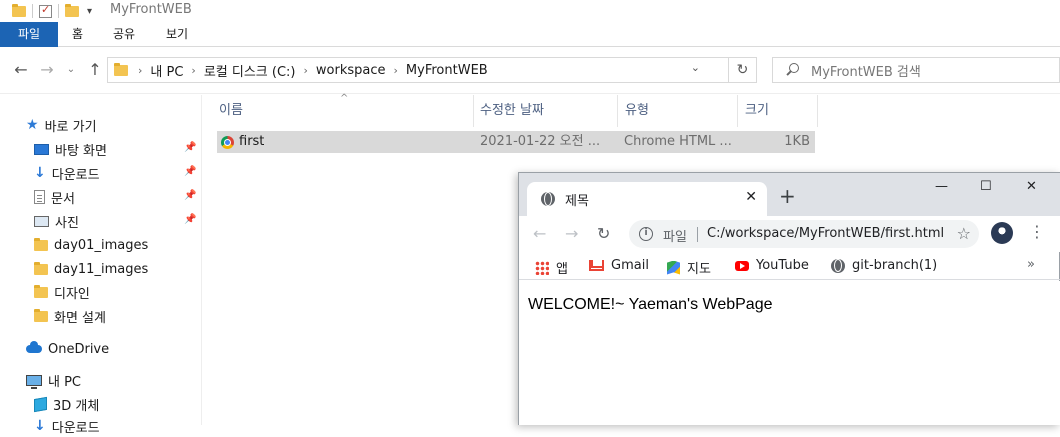  I want to click on tab-share: 공유, so click(124, 34).